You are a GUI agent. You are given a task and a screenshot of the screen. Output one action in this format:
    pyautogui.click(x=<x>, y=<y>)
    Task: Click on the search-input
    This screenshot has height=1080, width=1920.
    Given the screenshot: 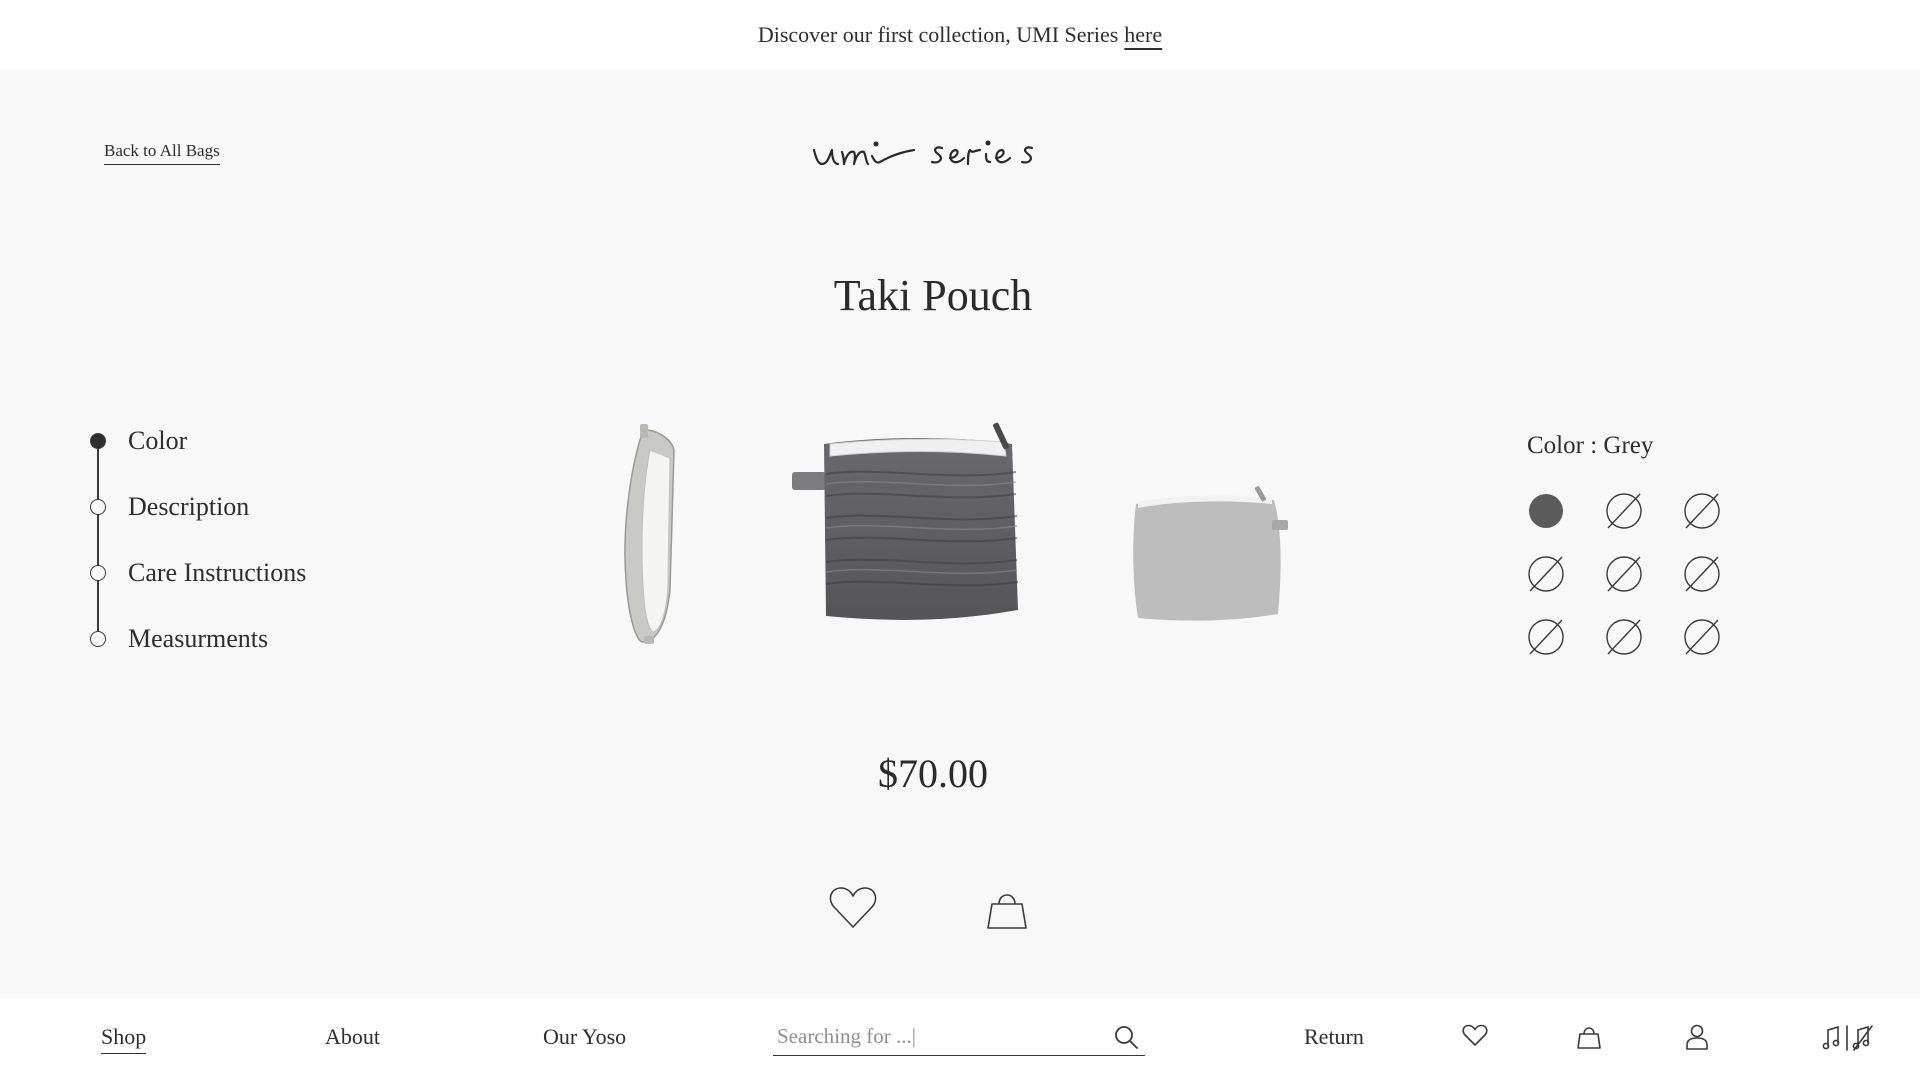 What is the action you would take?
    pyautogui.click(x=937, y=1036)
    